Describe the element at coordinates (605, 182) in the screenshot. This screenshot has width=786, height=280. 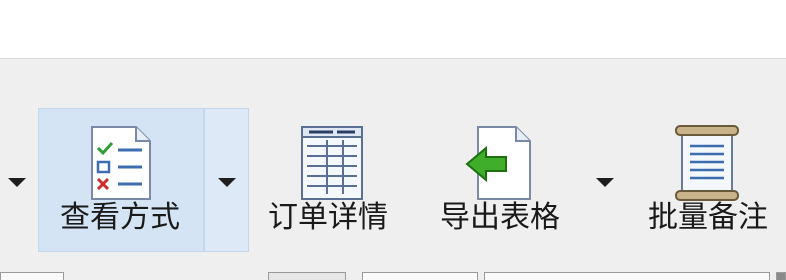
I see `export-table-chevron-down-icon` at that location.